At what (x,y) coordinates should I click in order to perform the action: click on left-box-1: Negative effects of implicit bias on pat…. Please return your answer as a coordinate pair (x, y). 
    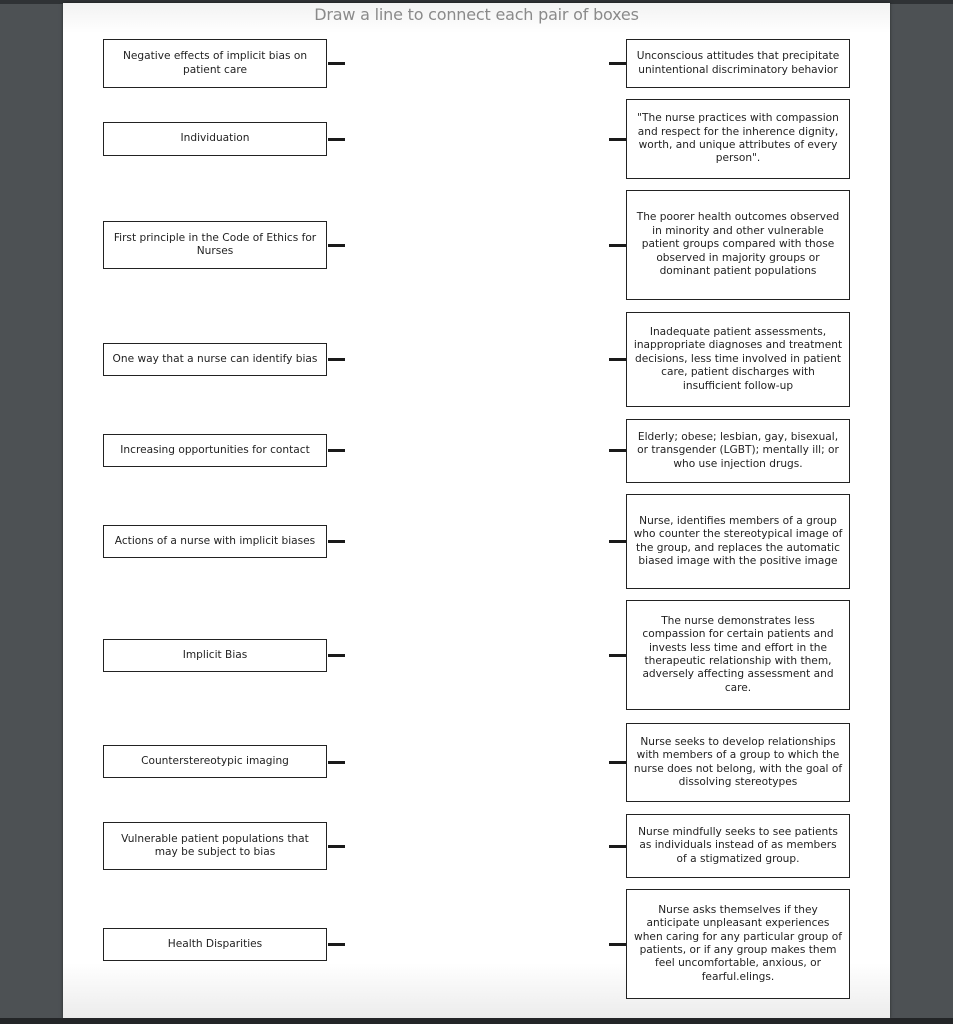
    Looking at the image, I should click on (215, 63).